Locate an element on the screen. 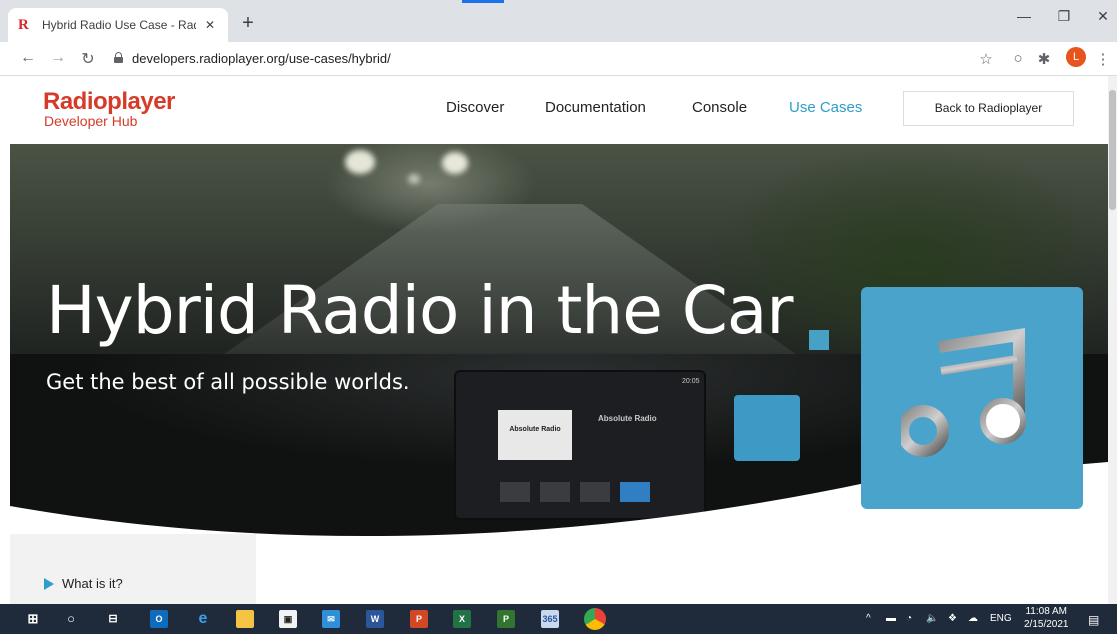  windows-start-icon: ⊞ is located at coordinates (33, 619).